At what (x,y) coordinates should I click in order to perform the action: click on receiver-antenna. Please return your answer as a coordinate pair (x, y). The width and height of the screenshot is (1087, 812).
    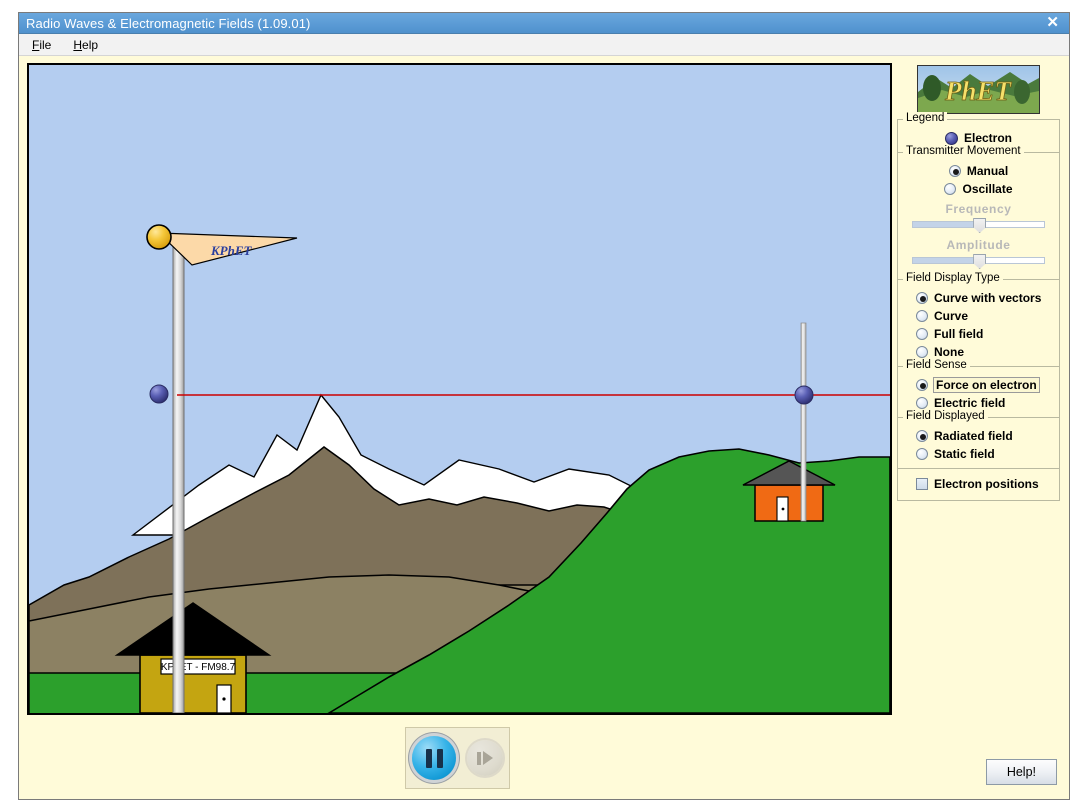
    Looking at the image, I should click on (803, 422).